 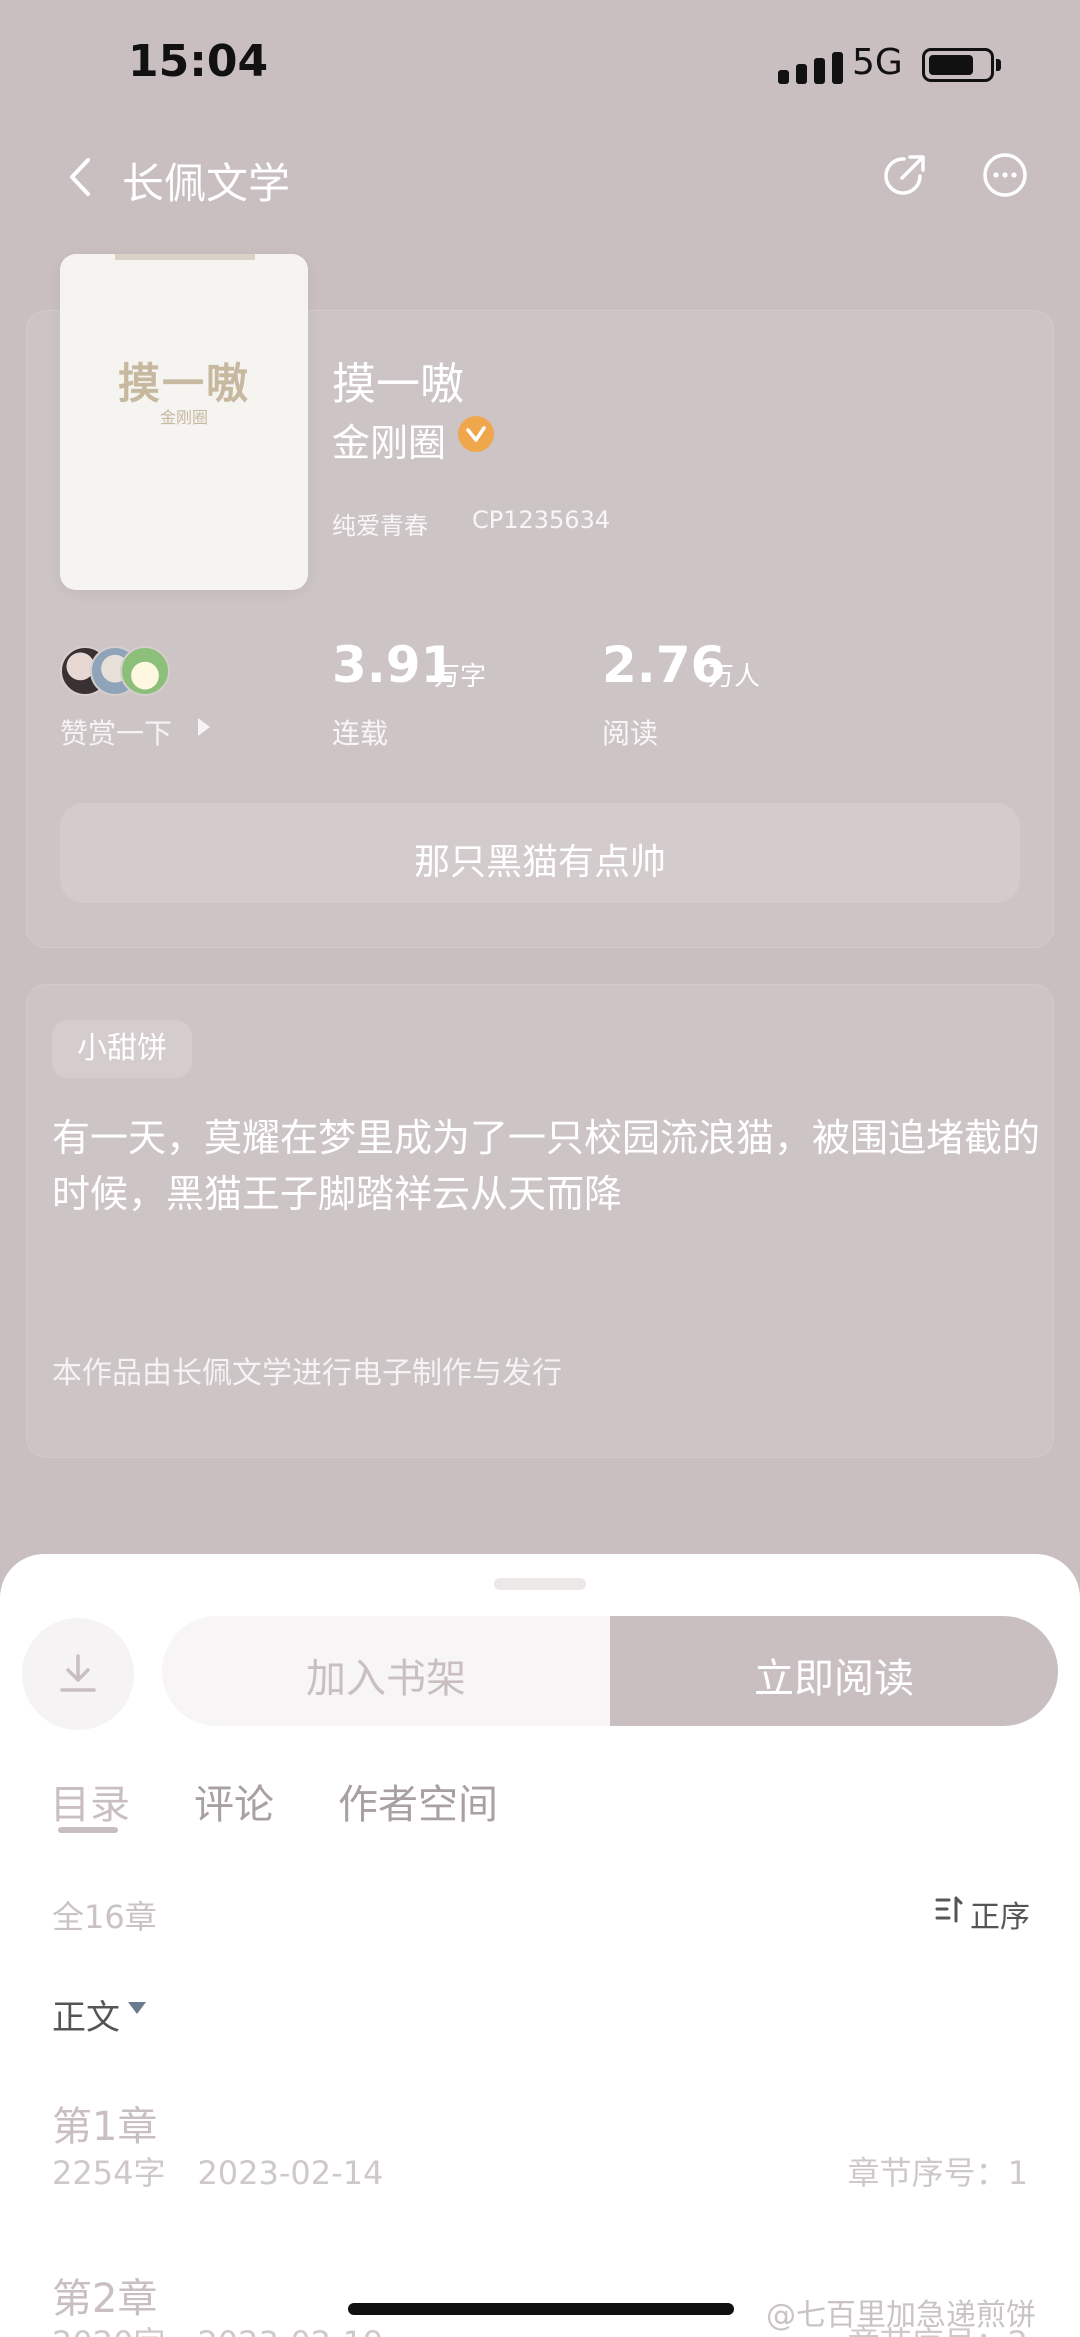 What do you see at coordinates (539, 862) in the screenshot?
I see `fan-banner-text: 那只黑猫有点帅` at bounding box center [539, 862].